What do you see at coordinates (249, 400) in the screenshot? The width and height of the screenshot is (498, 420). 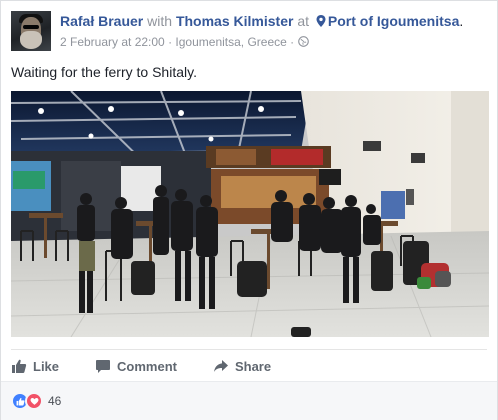 I see `reactions-bar: 46` at bounding box center [249, 400].